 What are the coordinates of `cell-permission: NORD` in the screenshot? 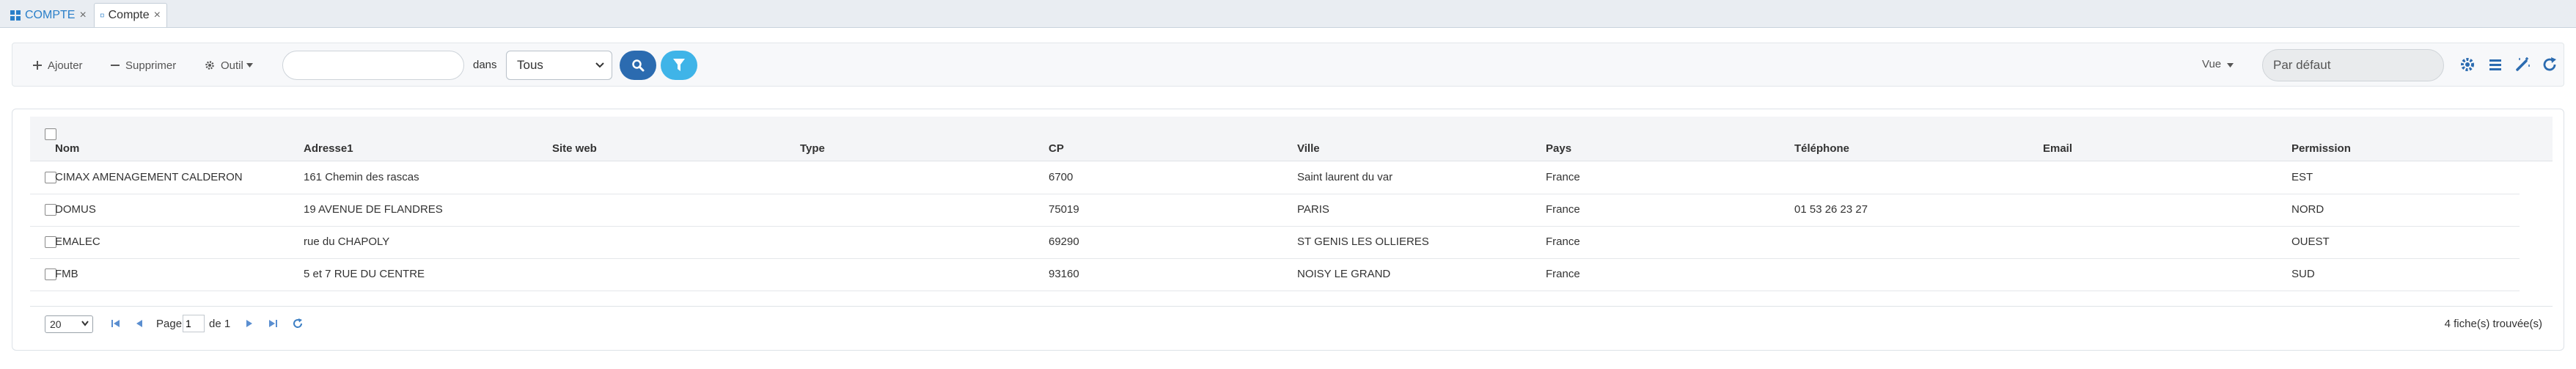 It's located at (2307, 210).